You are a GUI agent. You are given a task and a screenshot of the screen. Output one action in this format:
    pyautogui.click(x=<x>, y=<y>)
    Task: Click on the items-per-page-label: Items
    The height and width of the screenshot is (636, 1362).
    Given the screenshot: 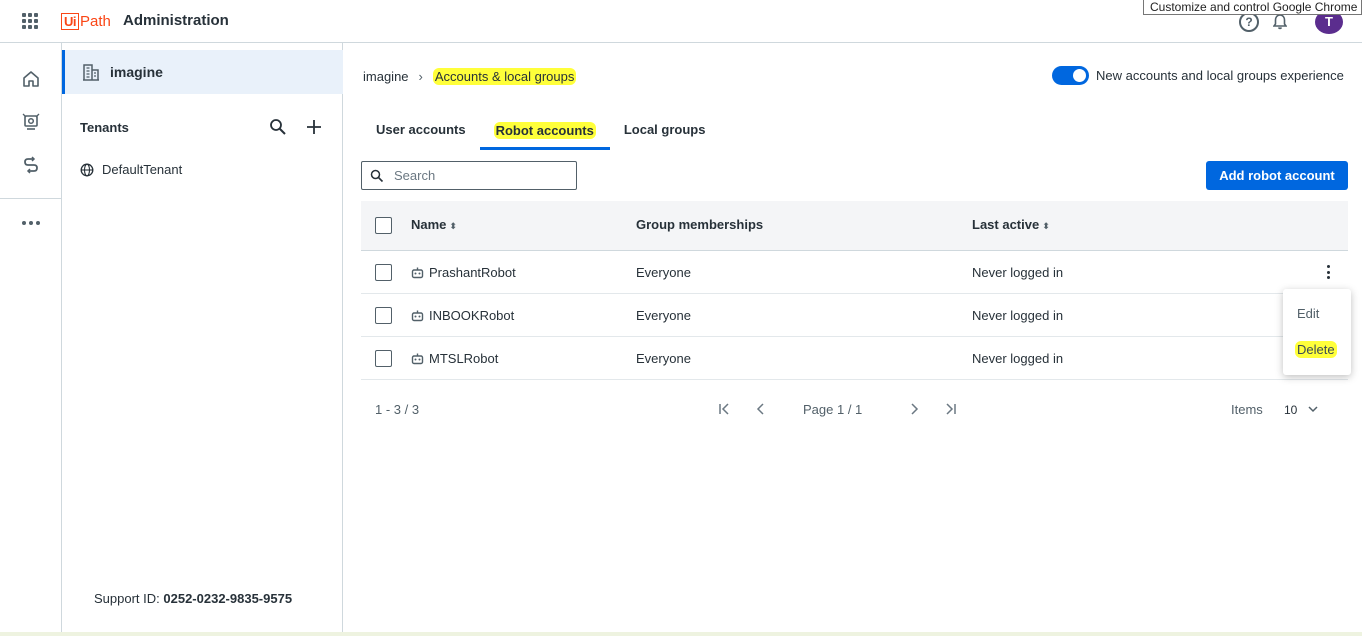 What is the action you would take?
    pyautogui.click(x=1247, y=409)
    